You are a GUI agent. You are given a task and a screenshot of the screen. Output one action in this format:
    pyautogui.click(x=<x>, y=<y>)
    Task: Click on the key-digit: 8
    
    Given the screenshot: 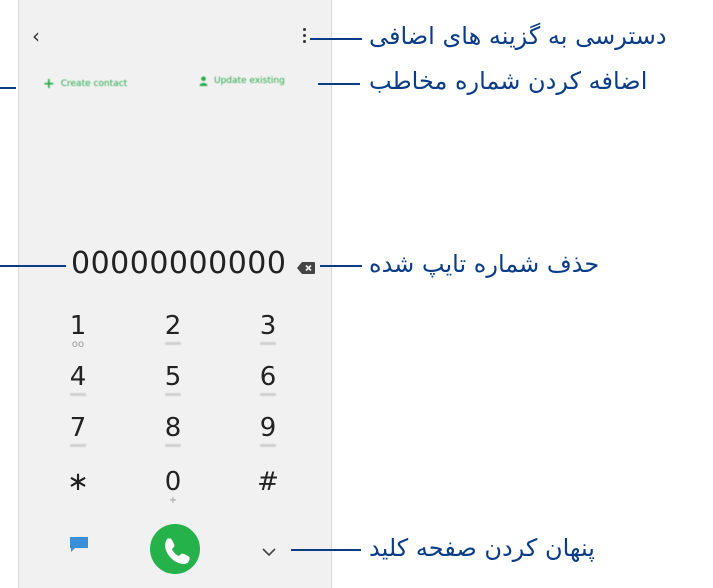 What is the action you would take?
    pyautogui.click(x=173, y=428)
    